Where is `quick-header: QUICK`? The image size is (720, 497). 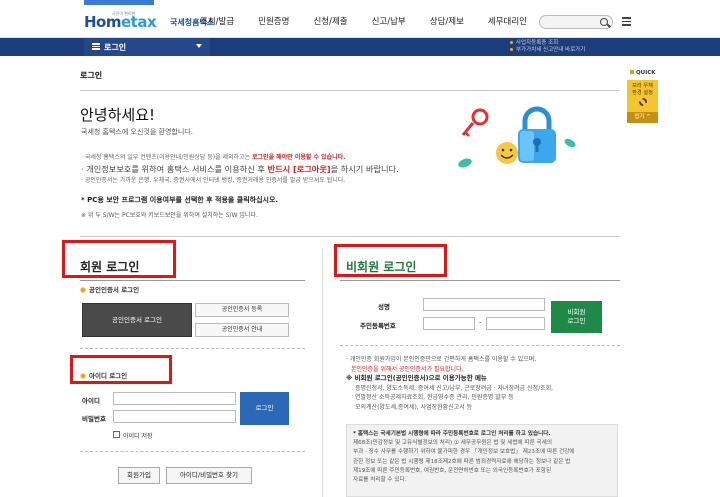
quick-header: QUICK is located at coordinates (642, 73).